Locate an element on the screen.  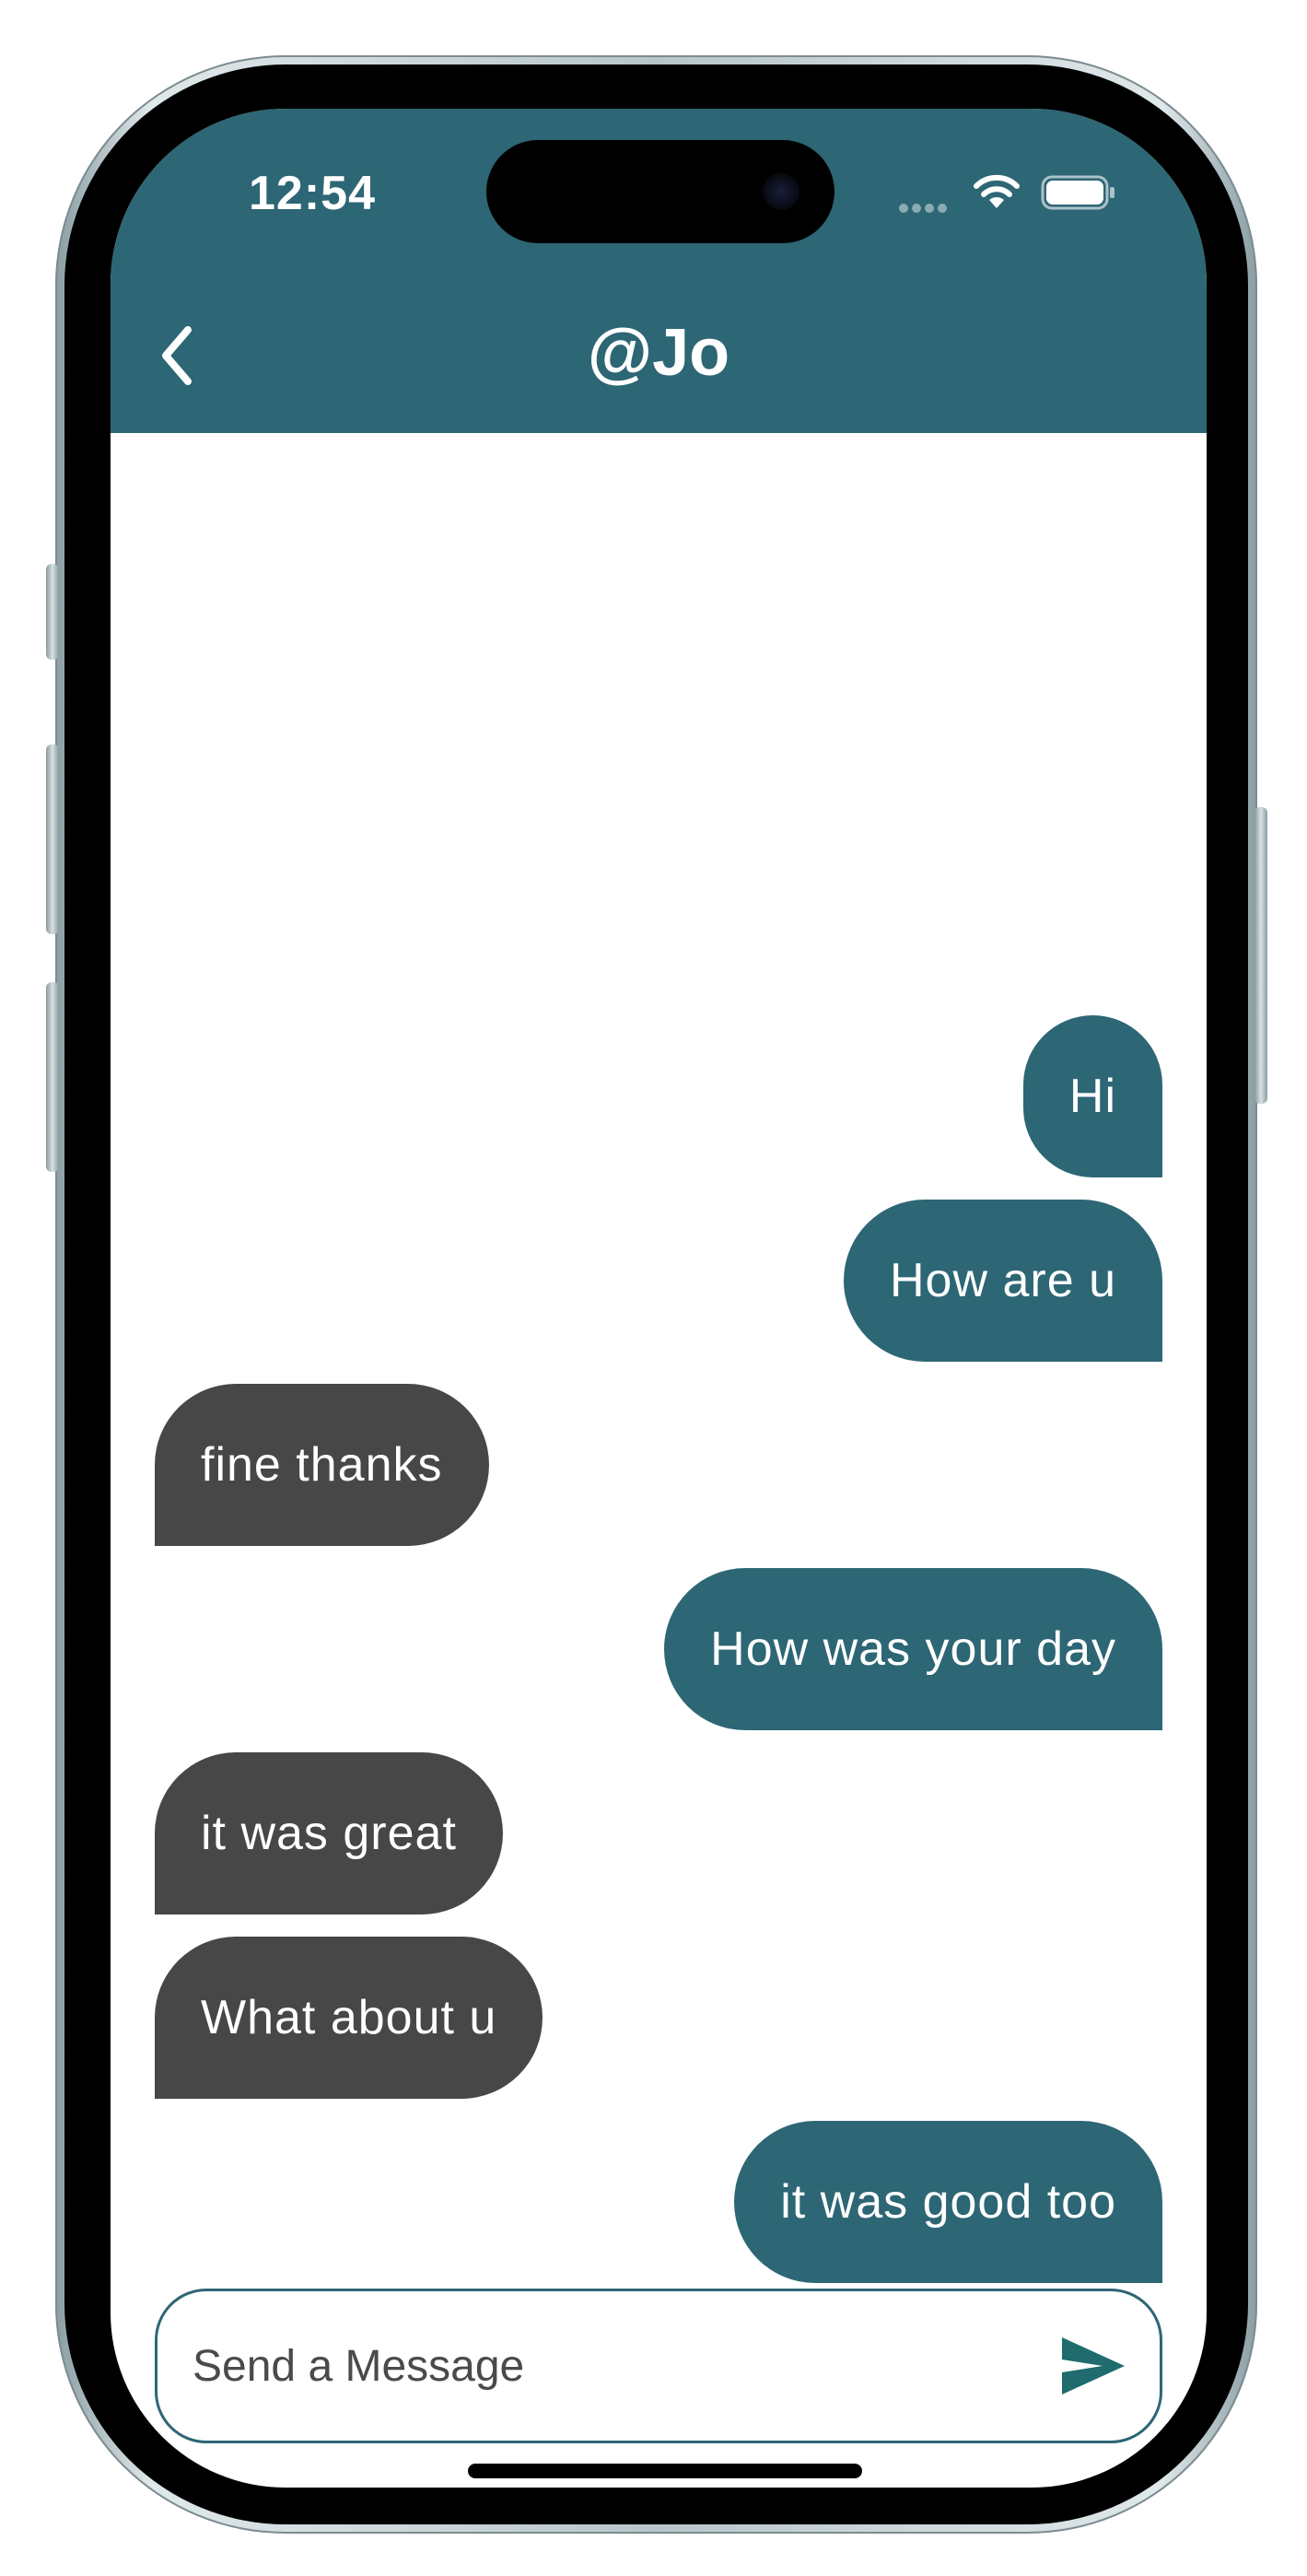
message-text: fine thanks is located at coordinates (322, 1465).